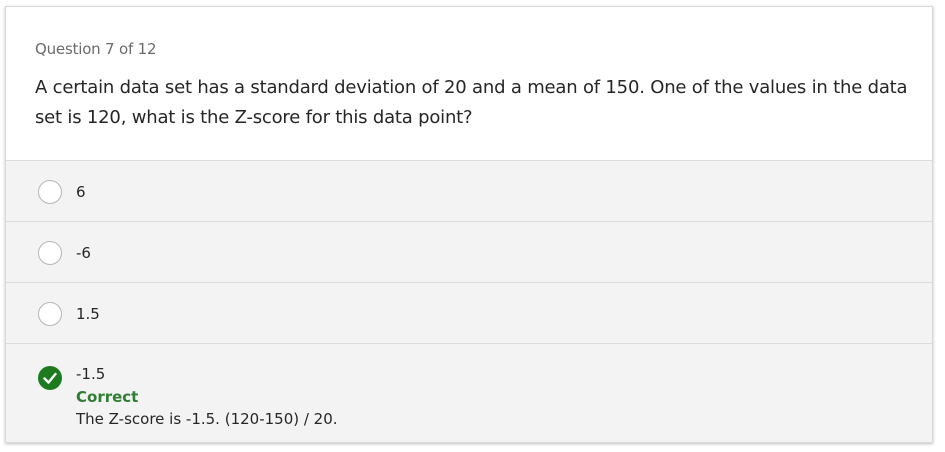 The width and height of the screenshot is (945, 452). I want to click on answer-option-3: 1.5, so click(469, 313).